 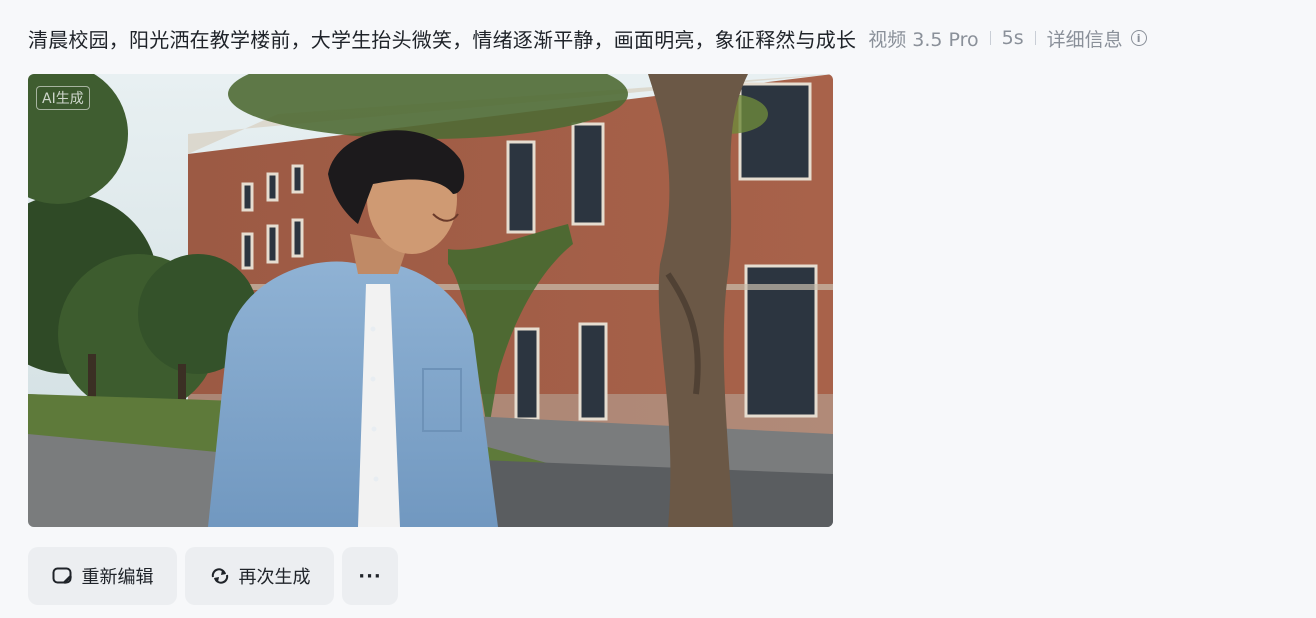 I want to click on regenerate-button: 再次生成, so click(x=259, y=576).